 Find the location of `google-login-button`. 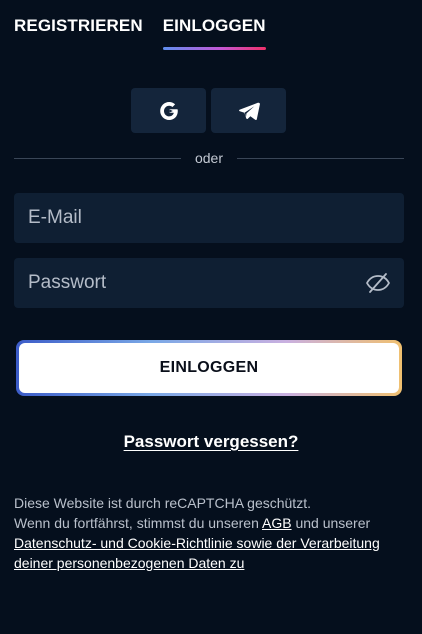

google-login-button is located at coordinates (168, 110).